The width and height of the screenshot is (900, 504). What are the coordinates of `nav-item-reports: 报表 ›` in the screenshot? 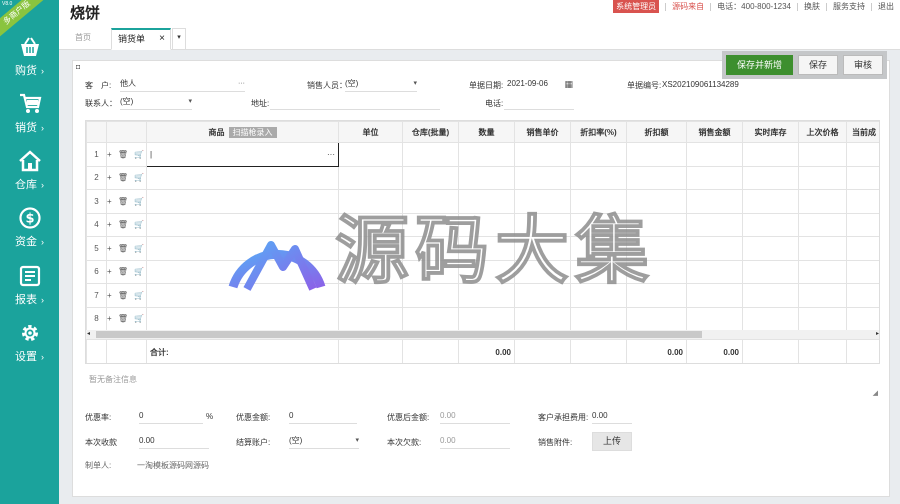 It's located at (29, 290).